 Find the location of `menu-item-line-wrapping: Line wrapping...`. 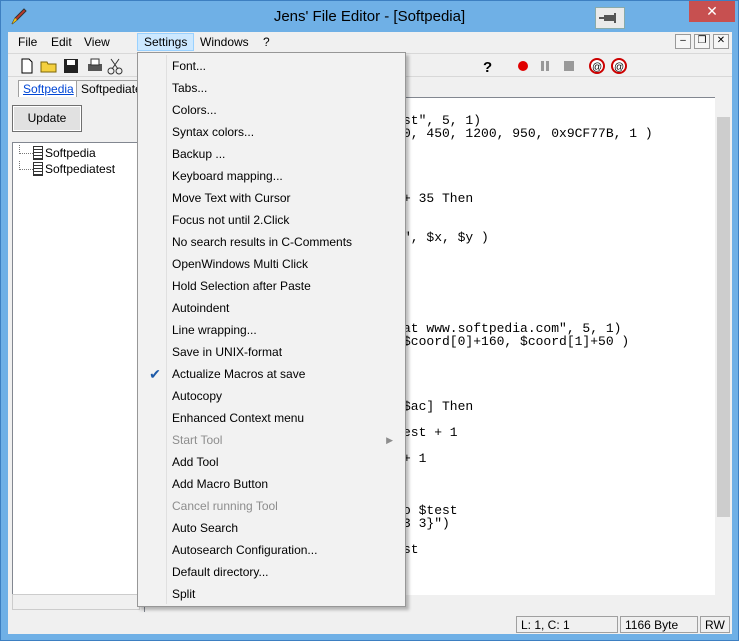

menu-item-line-wrapping: Line wrapping... is located at coordinates (271, 330).